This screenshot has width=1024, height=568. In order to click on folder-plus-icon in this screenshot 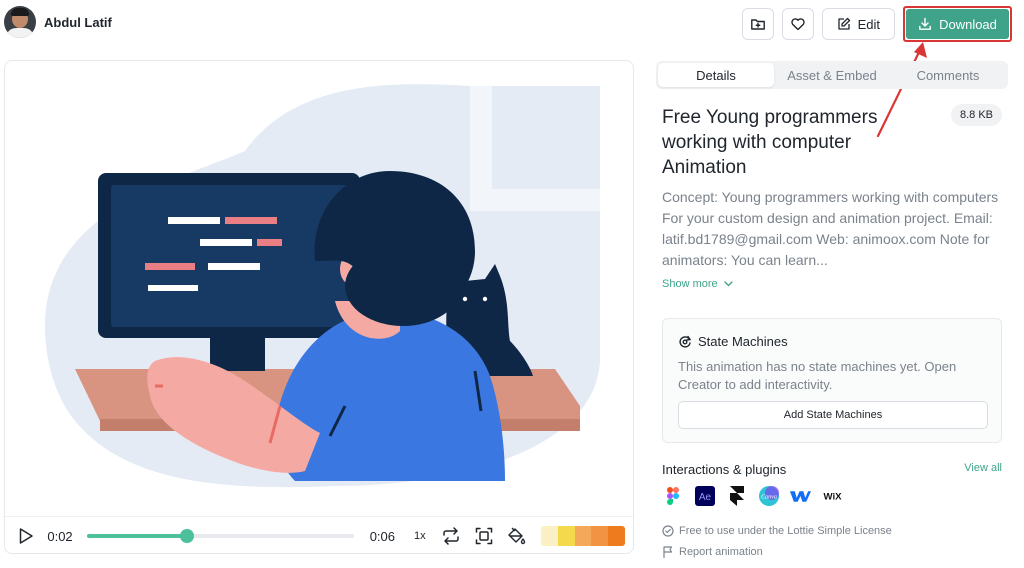, I will do `click(757, 24)`.